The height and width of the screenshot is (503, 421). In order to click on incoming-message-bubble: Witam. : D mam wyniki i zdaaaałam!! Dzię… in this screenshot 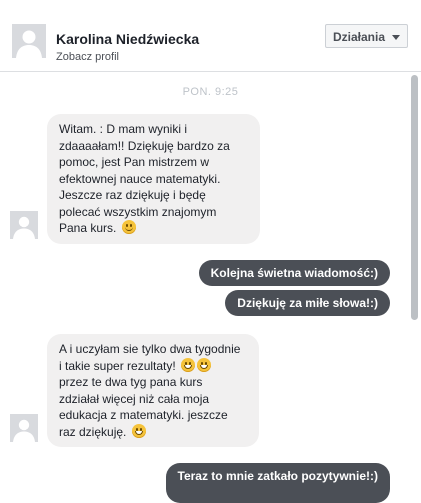, I will do `click(153, 179)`.